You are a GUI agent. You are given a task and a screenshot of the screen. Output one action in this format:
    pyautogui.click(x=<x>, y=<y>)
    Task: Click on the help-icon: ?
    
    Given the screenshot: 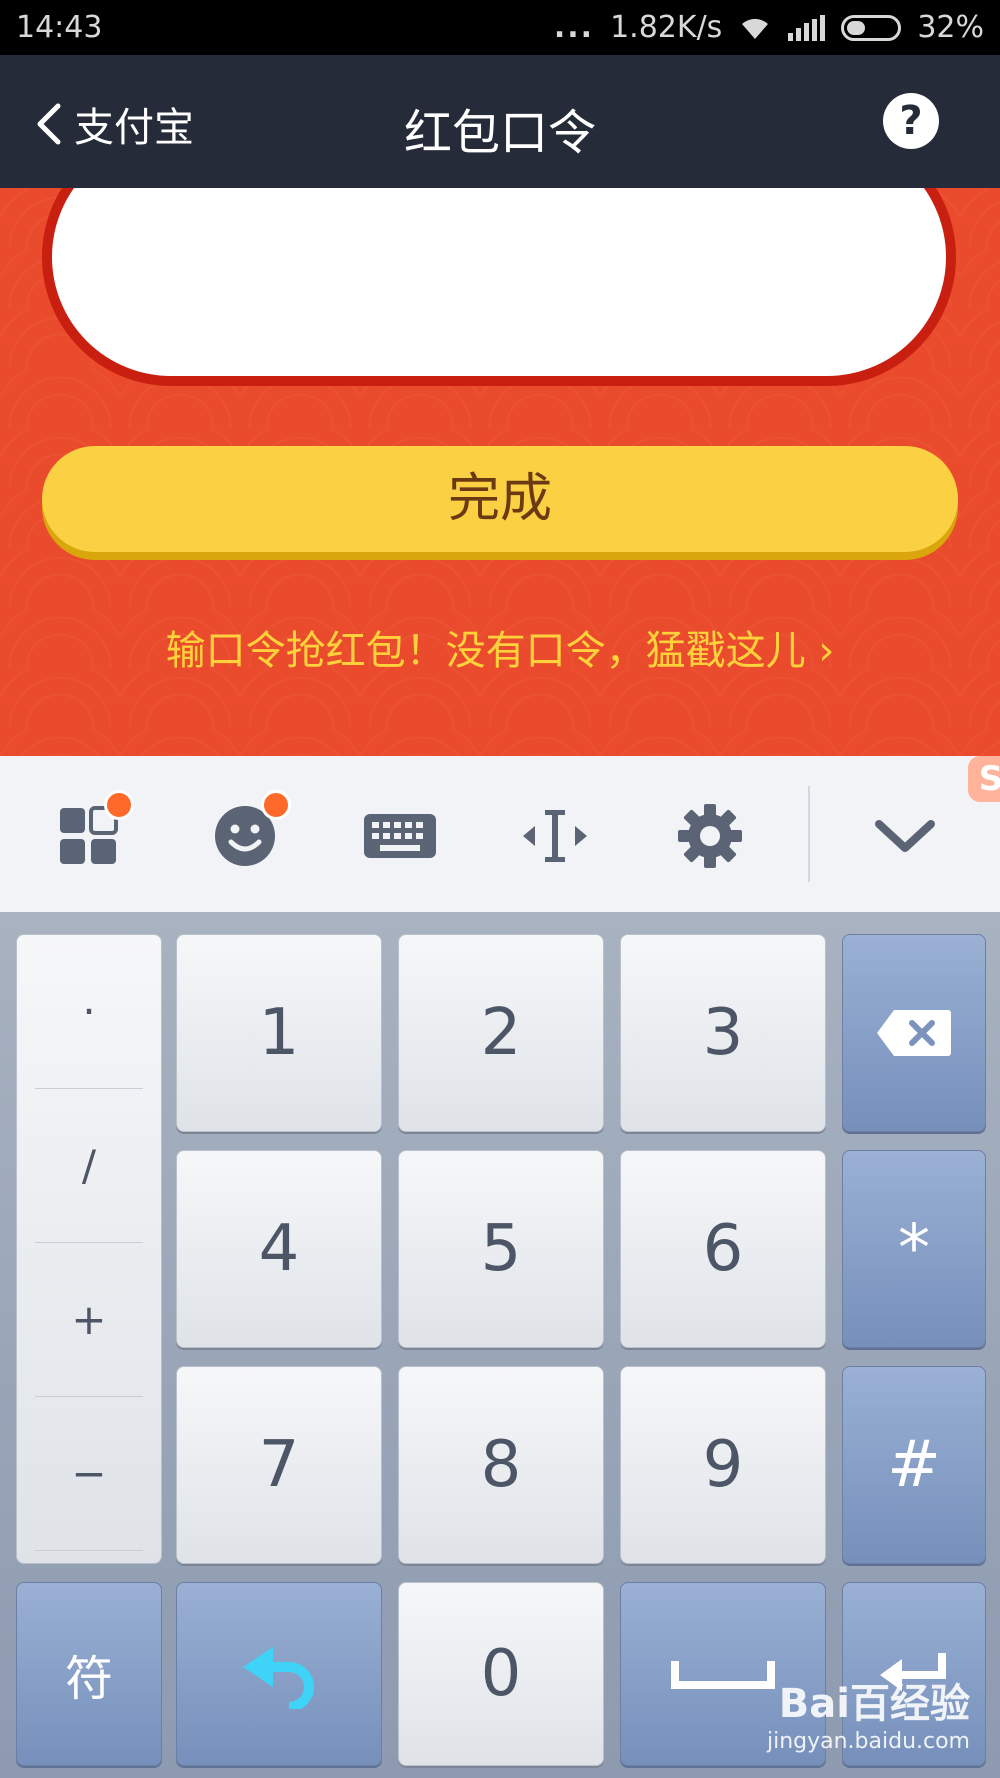 What is the action you would take?
    pyautogui.click(x=911, y=121)
    